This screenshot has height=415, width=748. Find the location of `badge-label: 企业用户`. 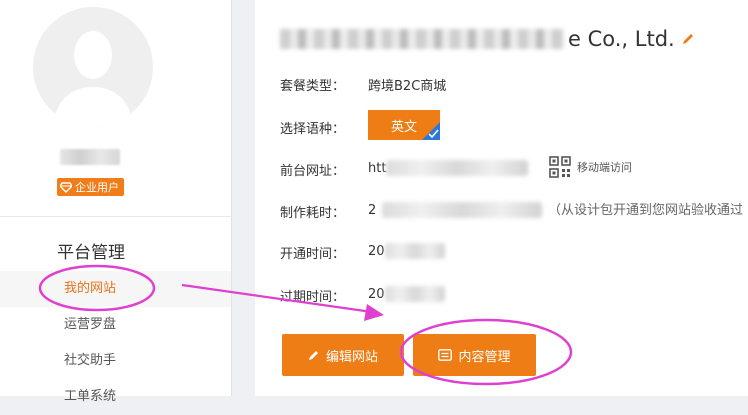

badge-label: 企业用户 is located at coordinates (97, 187).